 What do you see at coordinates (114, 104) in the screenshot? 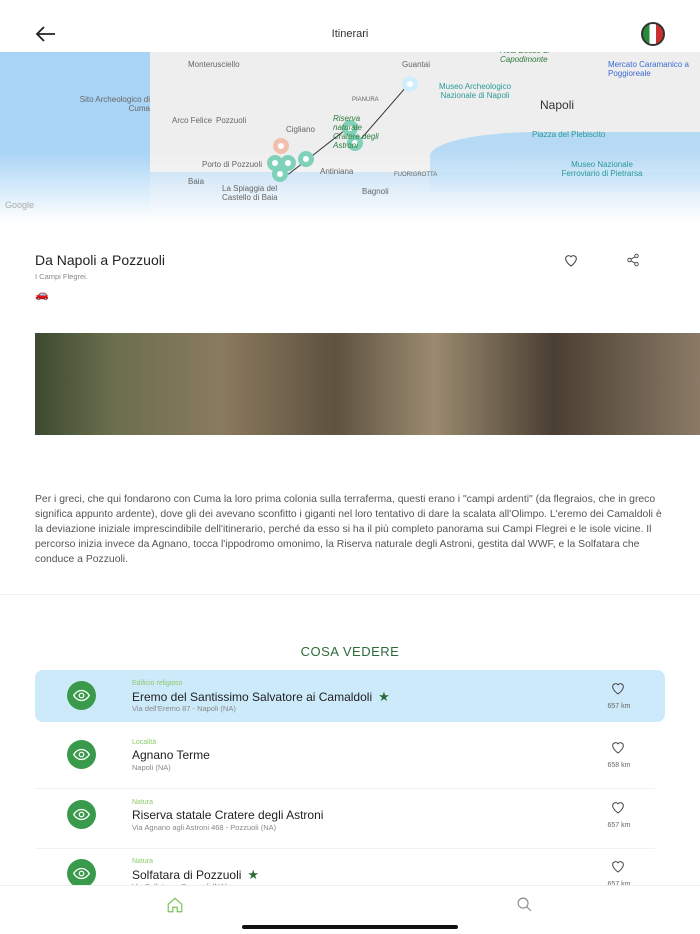
I see `map-label: Sito Archeologico di Cuma` at bounding box center [114, 104].